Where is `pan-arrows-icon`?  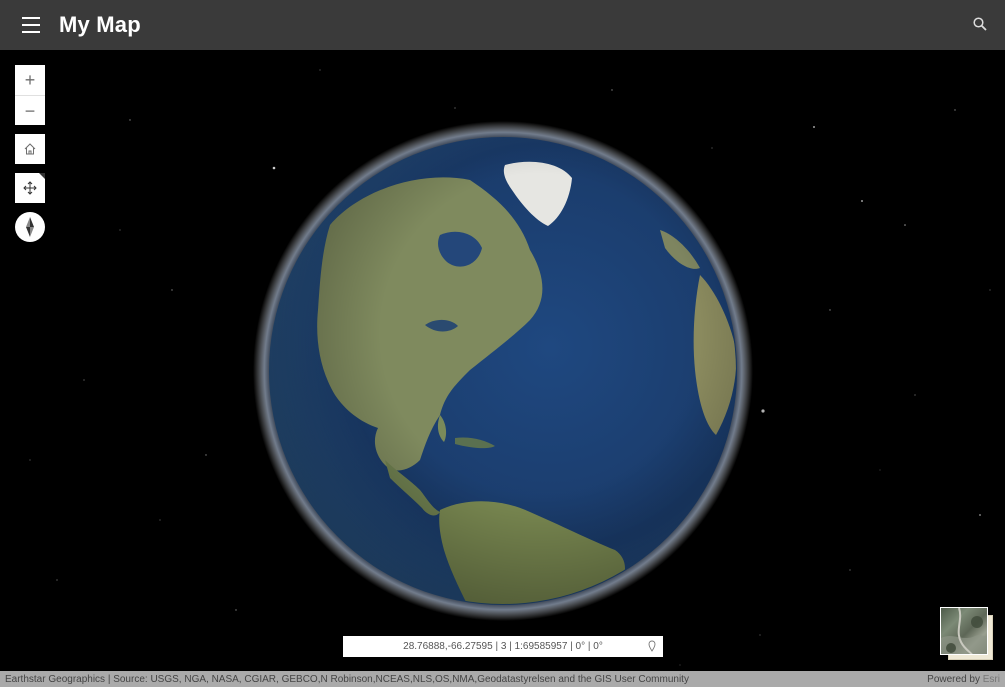
pan-arrows-icon is located at coordinates (30, 188).